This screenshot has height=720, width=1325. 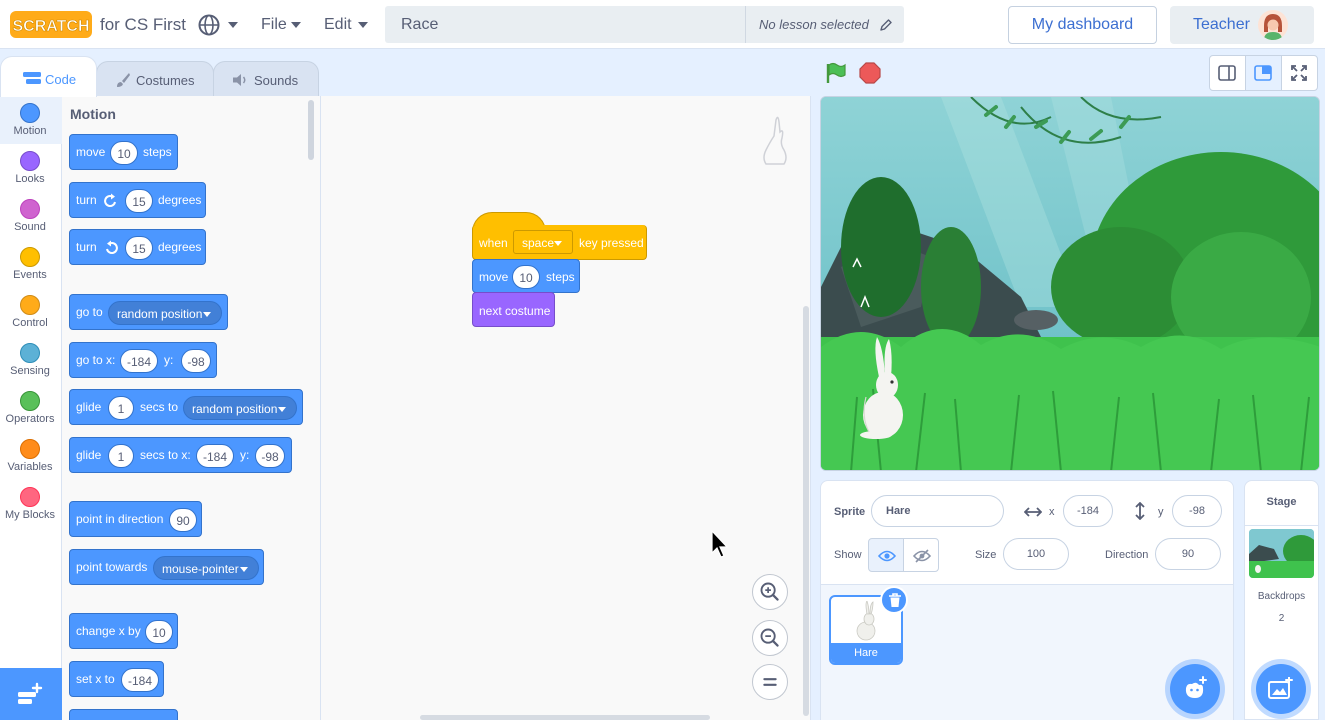 I want to click on glide-target-dropdown: random position, so click(x=240, y=408).